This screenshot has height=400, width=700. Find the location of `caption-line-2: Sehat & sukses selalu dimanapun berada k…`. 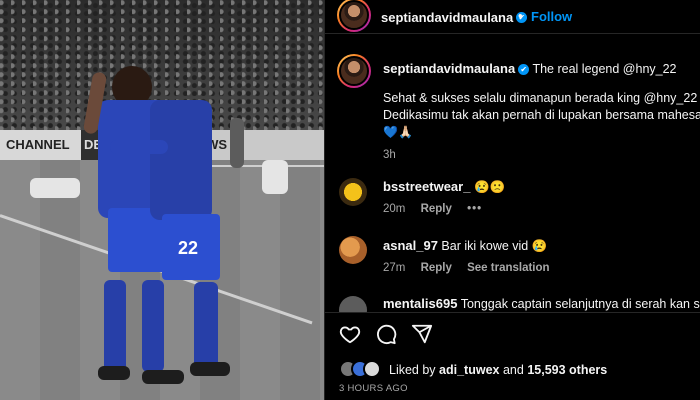

caption-line-2: Sehat & sukses selalu dimanapun berada k… is located at coordinates (540, 98).